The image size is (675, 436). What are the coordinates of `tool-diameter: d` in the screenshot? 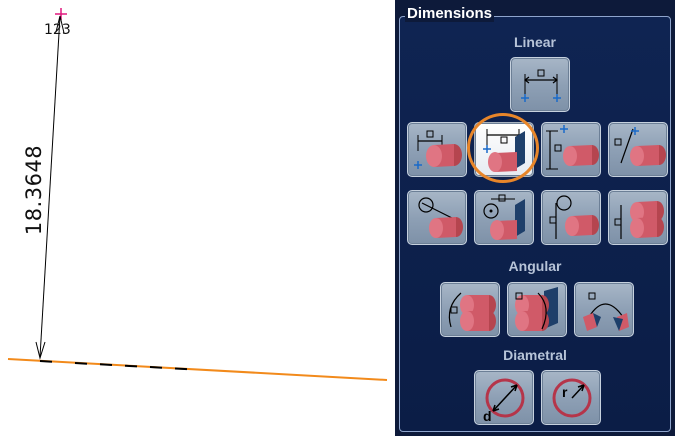 It's located at (504, 397).